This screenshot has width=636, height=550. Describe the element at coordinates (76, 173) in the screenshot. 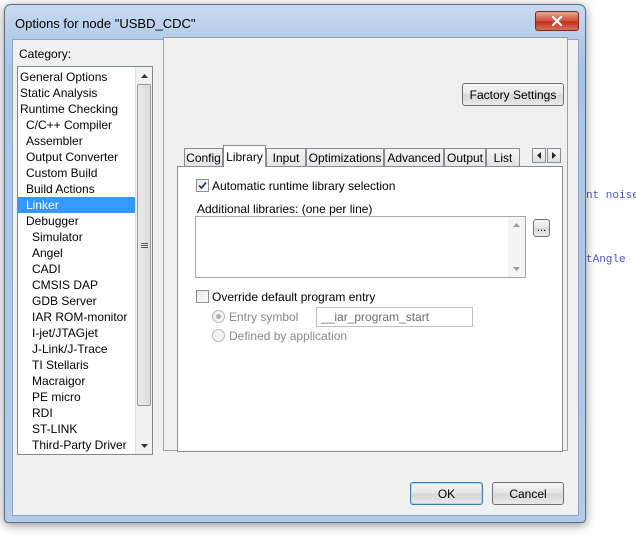

I see `category-item-custom-build: Custom Build` at that location.